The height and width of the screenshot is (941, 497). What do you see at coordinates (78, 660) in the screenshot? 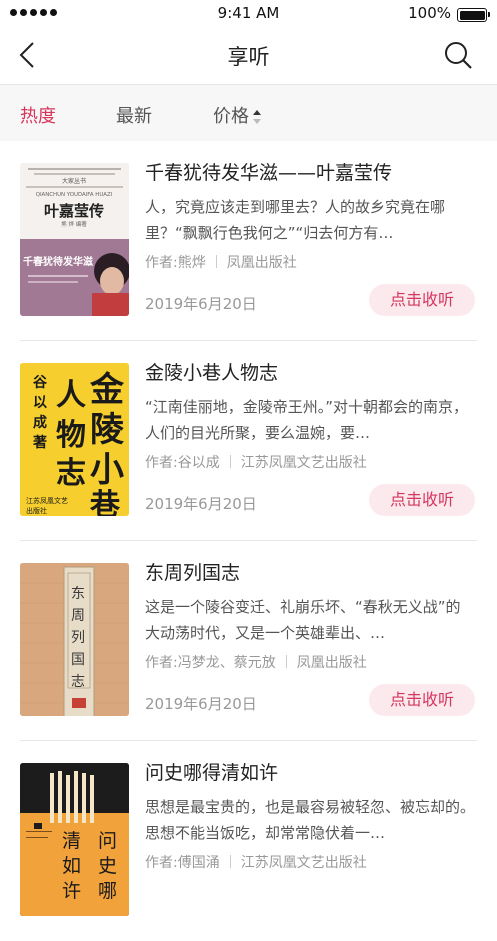
I see `cover-title-char: 国` at bounding box center [78, 660].